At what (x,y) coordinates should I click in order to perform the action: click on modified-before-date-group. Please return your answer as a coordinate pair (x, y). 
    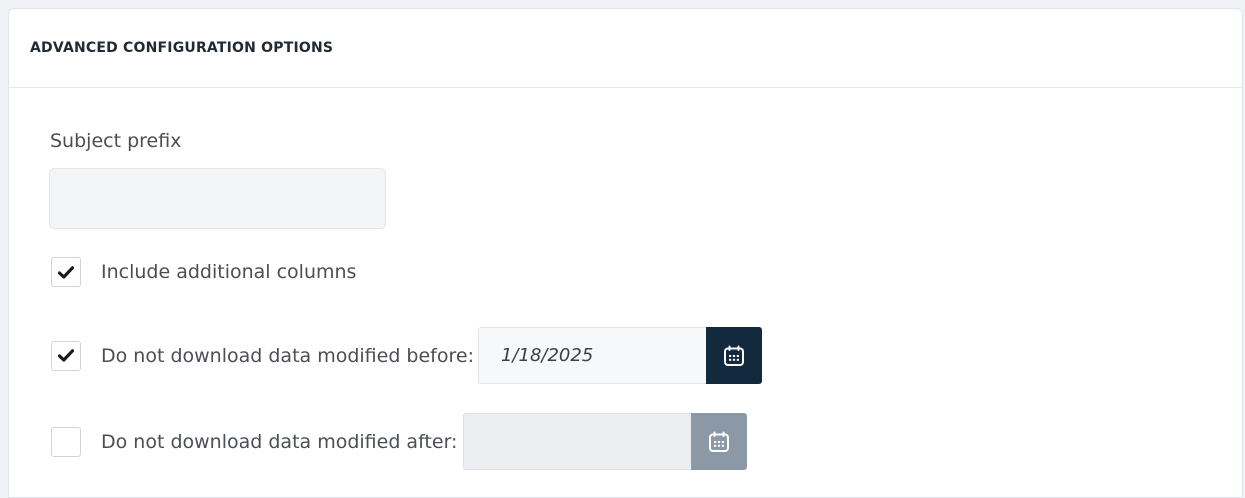
    Looking at the image, I should click on (619, 355).